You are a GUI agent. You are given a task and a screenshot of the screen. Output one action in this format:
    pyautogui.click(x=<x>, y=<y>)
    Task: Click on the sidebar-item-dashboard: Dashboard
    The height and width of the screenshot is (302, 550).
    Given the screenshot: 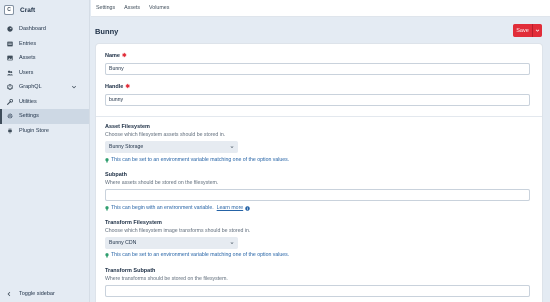 What is the action you would take?
    pyautogui.click(x=44, y=29)
    